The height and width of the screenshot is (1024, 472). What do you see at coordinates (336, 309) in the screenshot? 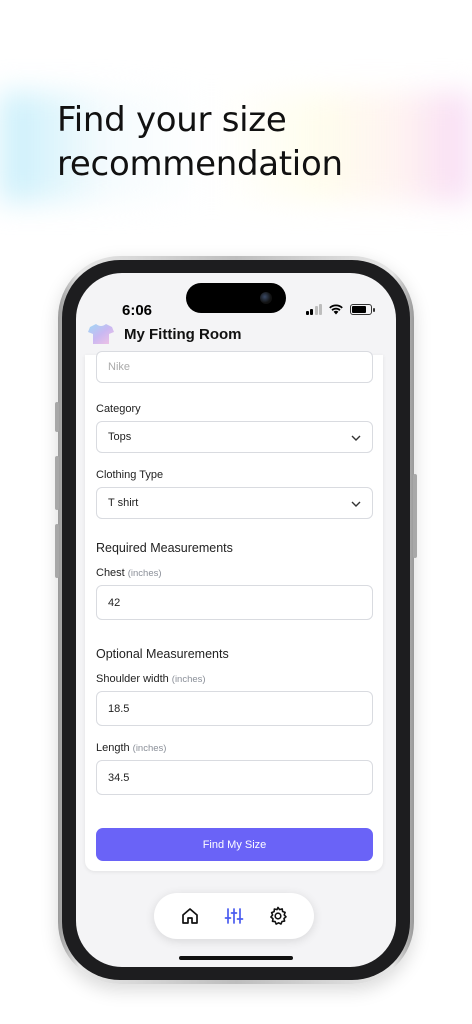
I see `wifi-icon` at bounding box center [336, 309].